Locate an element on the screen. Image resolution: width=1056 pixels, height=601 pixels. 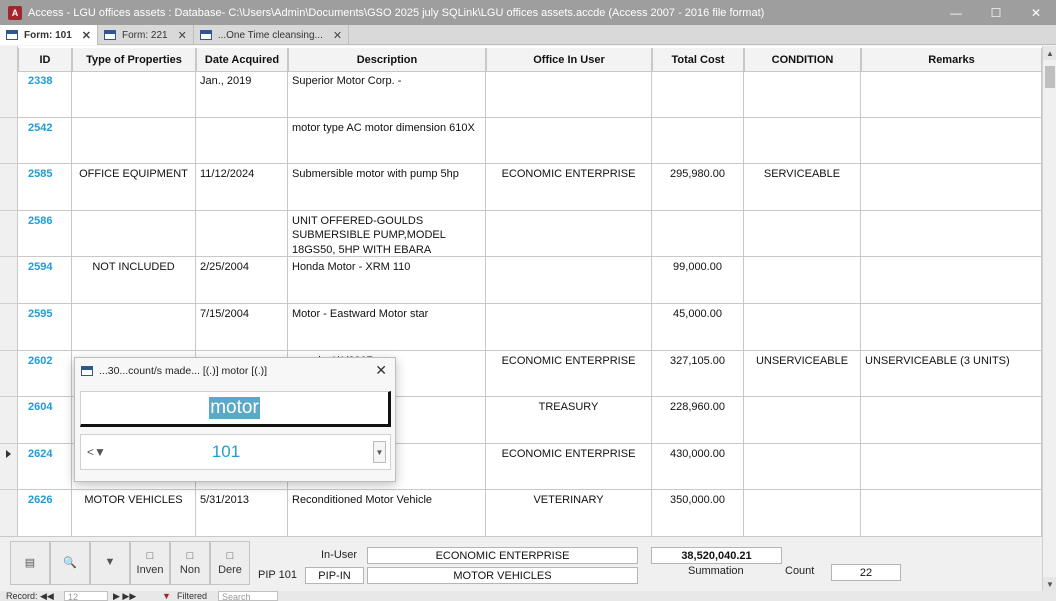
popup-form-combobox: <▼ 101 ▼ is located at coordinates (235, 452).